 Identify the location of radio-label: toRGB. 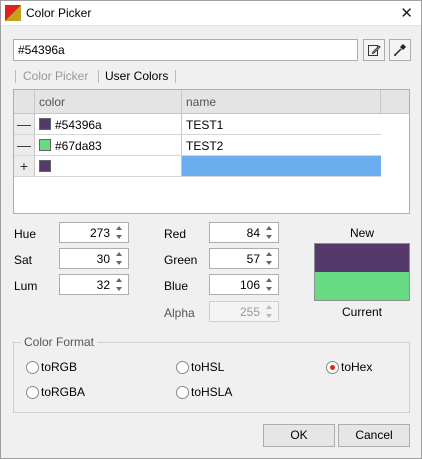
(59, 367).